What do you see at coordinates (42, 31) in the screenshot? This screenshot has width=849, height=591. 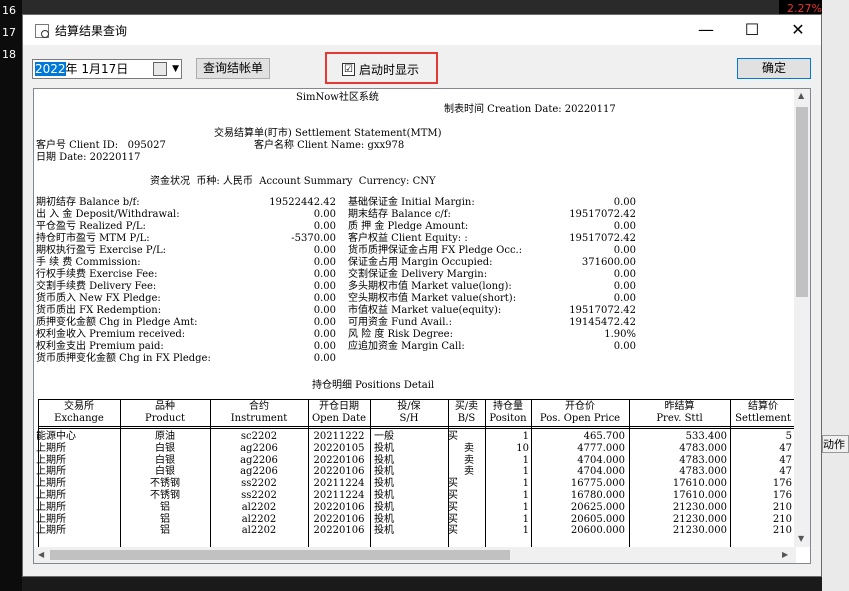 I see `search-document-icon` at bounding box center [42, 31].